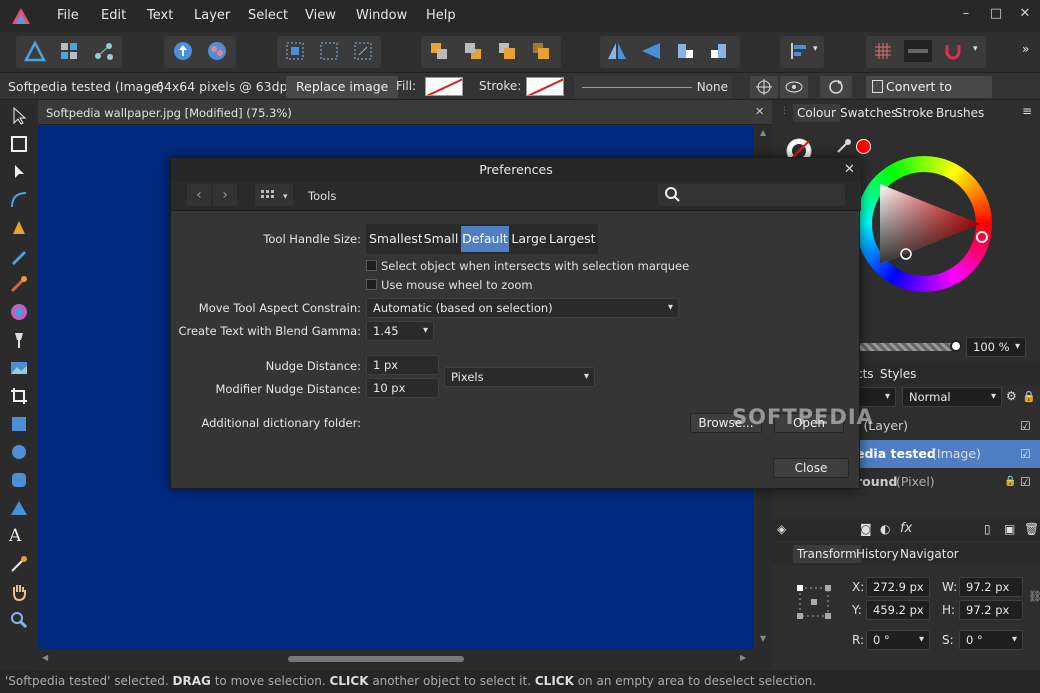 This screenshot has height=693, width=1040. Describe the element at coordinates (898, 640) in the screenshot. I see `rotation-input: 0 °` at that location.